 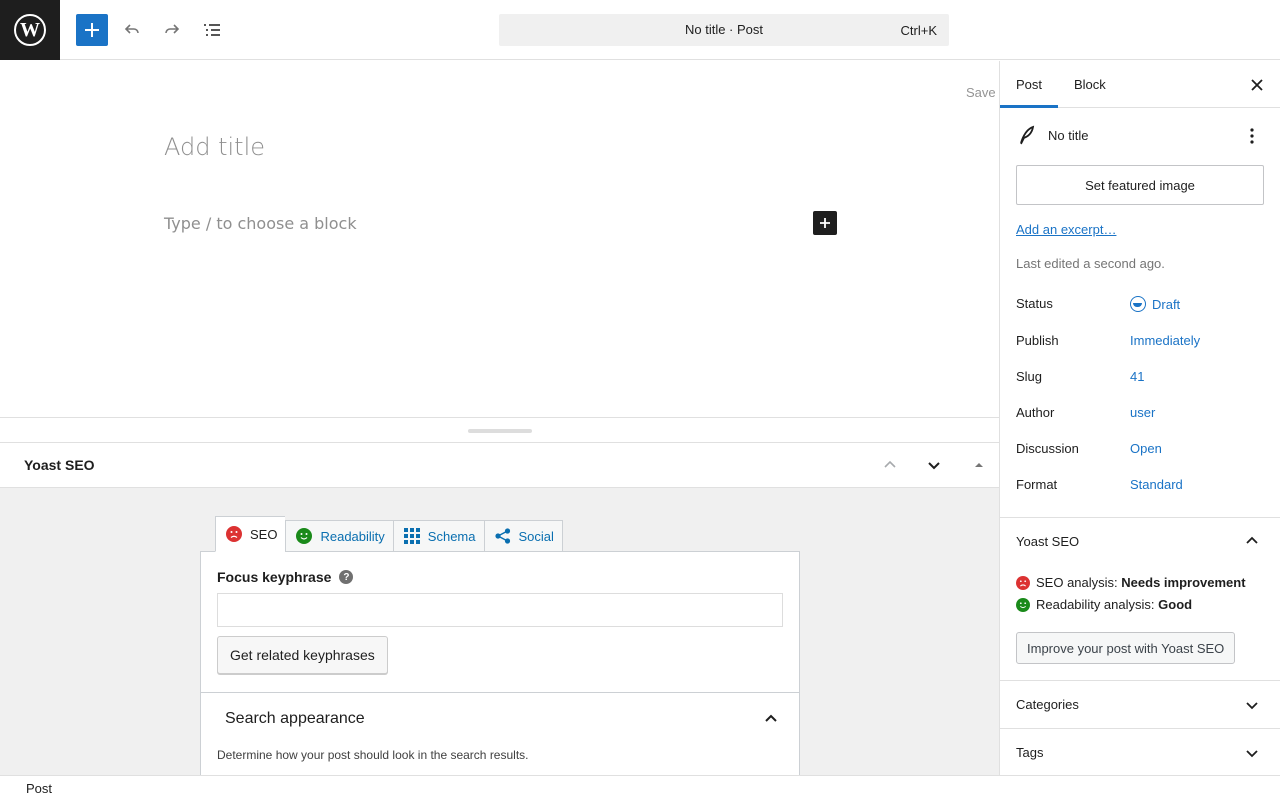 What do you see at coordinates (640, 787) in the screenshot?
I see `block-breadcrumb-bar: Post` at bounding box center [640, 787].